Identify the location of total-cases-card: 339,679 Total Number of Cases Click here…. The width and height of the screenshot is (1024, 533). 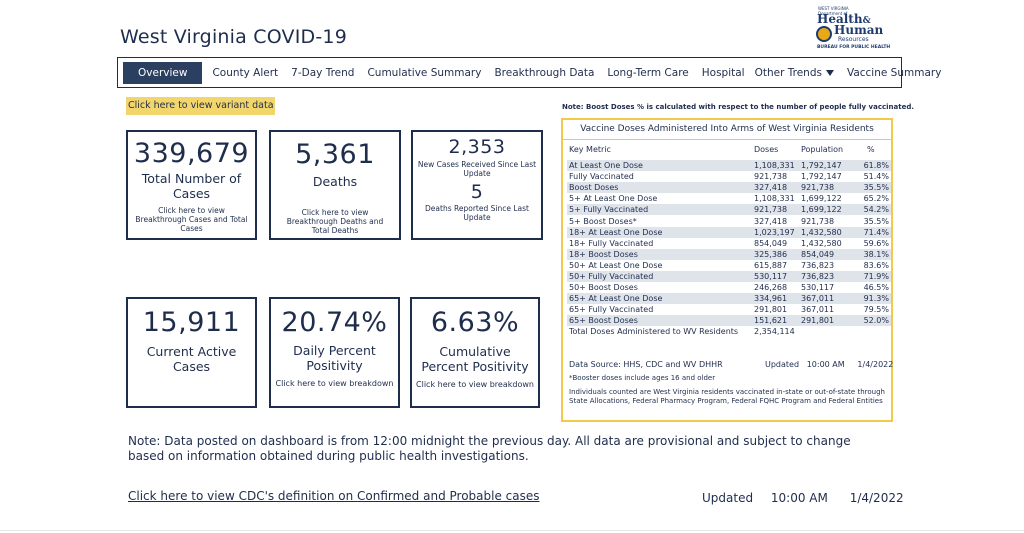
(191, 185).